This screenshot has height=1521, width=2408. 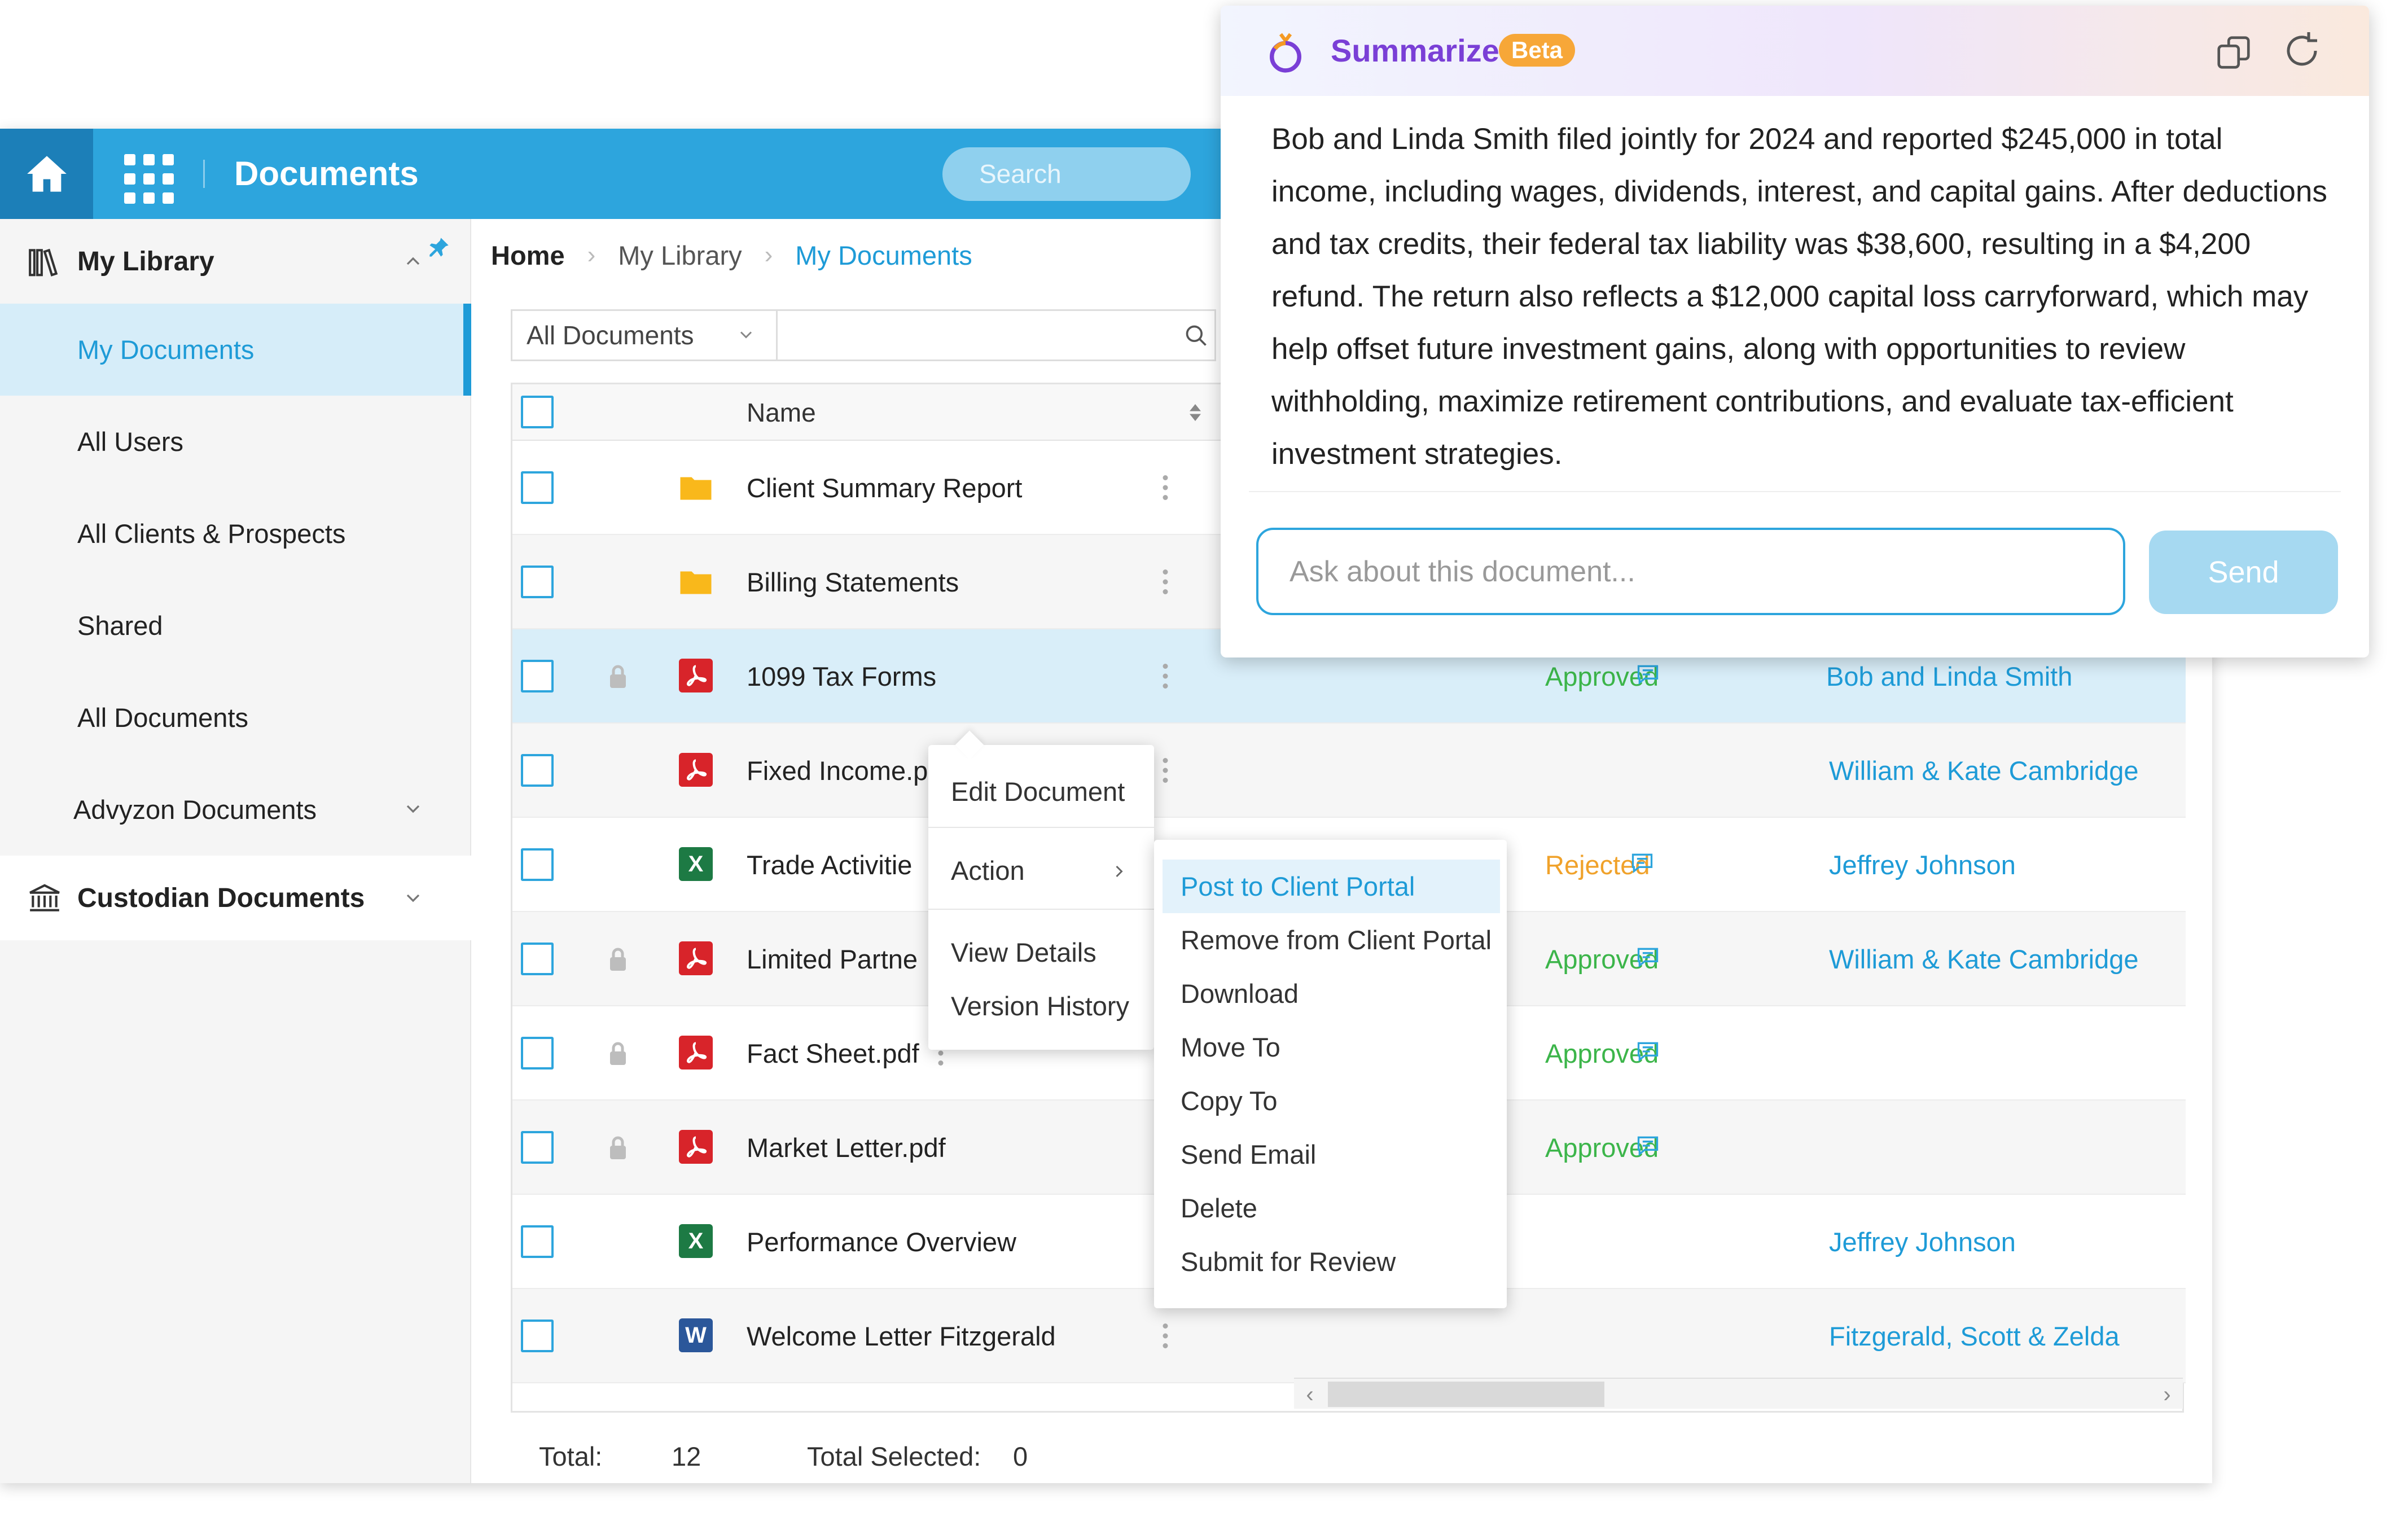 What do you see at coordinates (998, 336) in the screenshot?
I see `filter-search-input` at bounding box center [998, 336].